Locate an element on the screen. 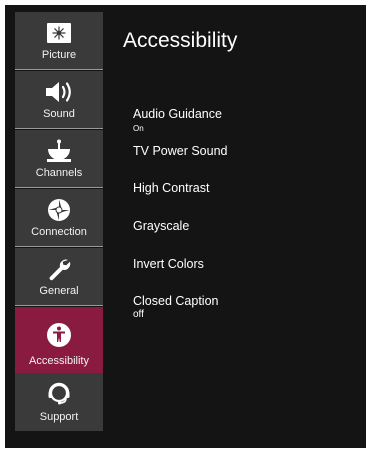 Image resolution: width=371 pixels, height=452 pixels. sidebar-item-label: Support is located at coordinates (59, 417).